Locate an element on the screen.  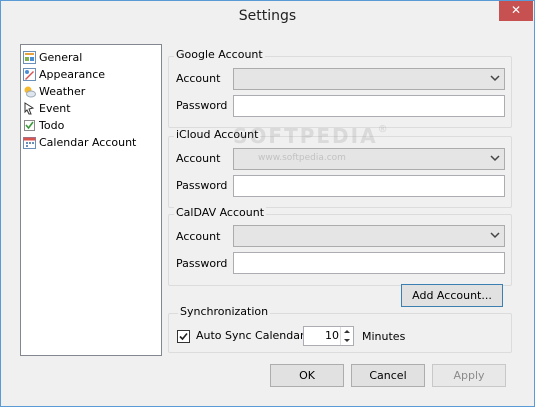
cancel-button: Cancel is located at coordinates (388, 375).